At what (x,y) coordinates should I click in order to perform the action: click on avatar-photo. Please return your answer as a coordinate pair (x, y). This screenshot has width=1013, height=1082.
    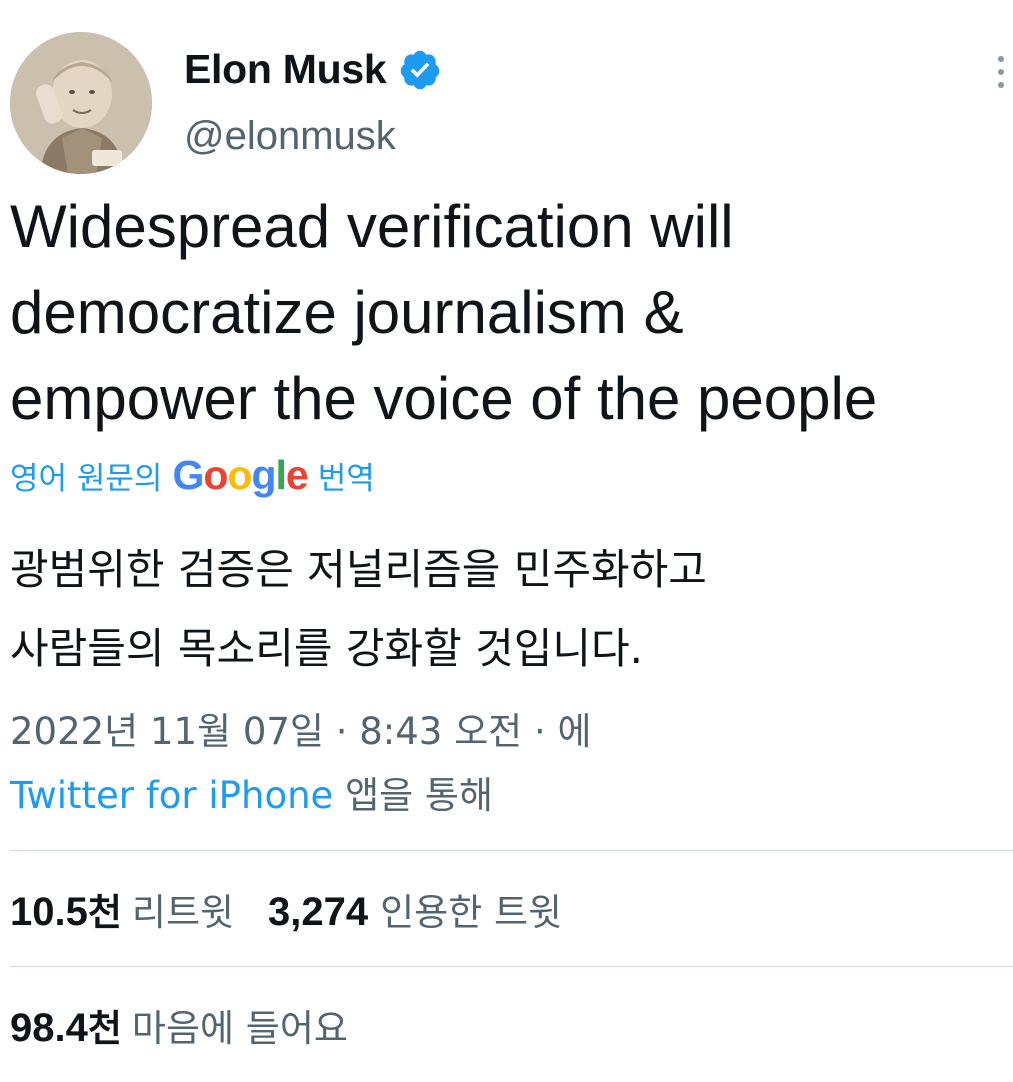
    Looking at the image, I should click on (81, 103).